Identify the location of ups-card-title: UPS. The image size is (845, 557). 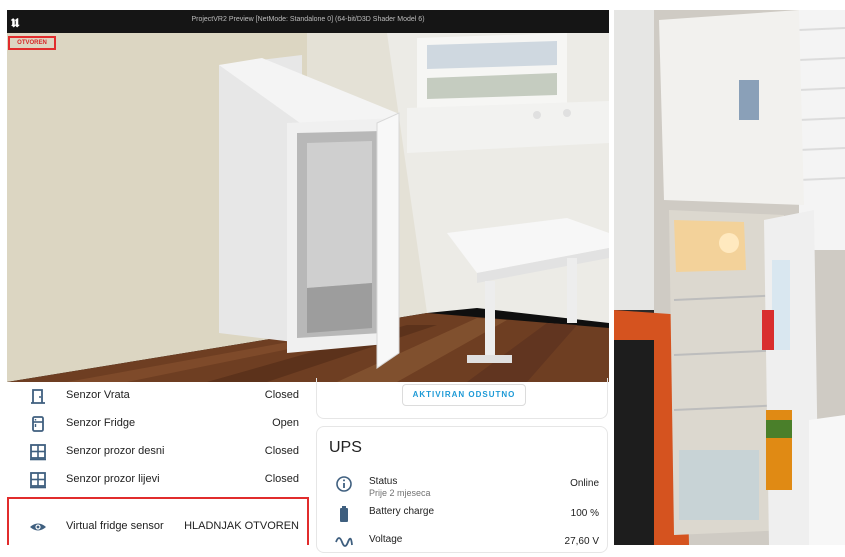
(345, 447).